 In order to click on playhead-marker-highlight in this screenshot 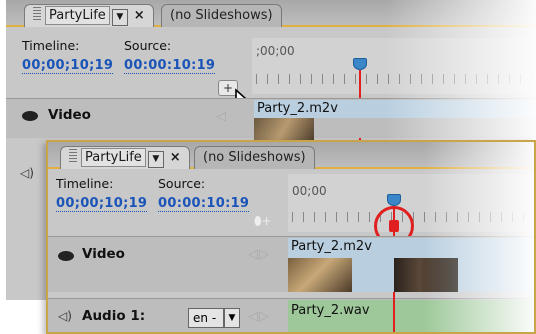, I will do `click(394, 226)`.